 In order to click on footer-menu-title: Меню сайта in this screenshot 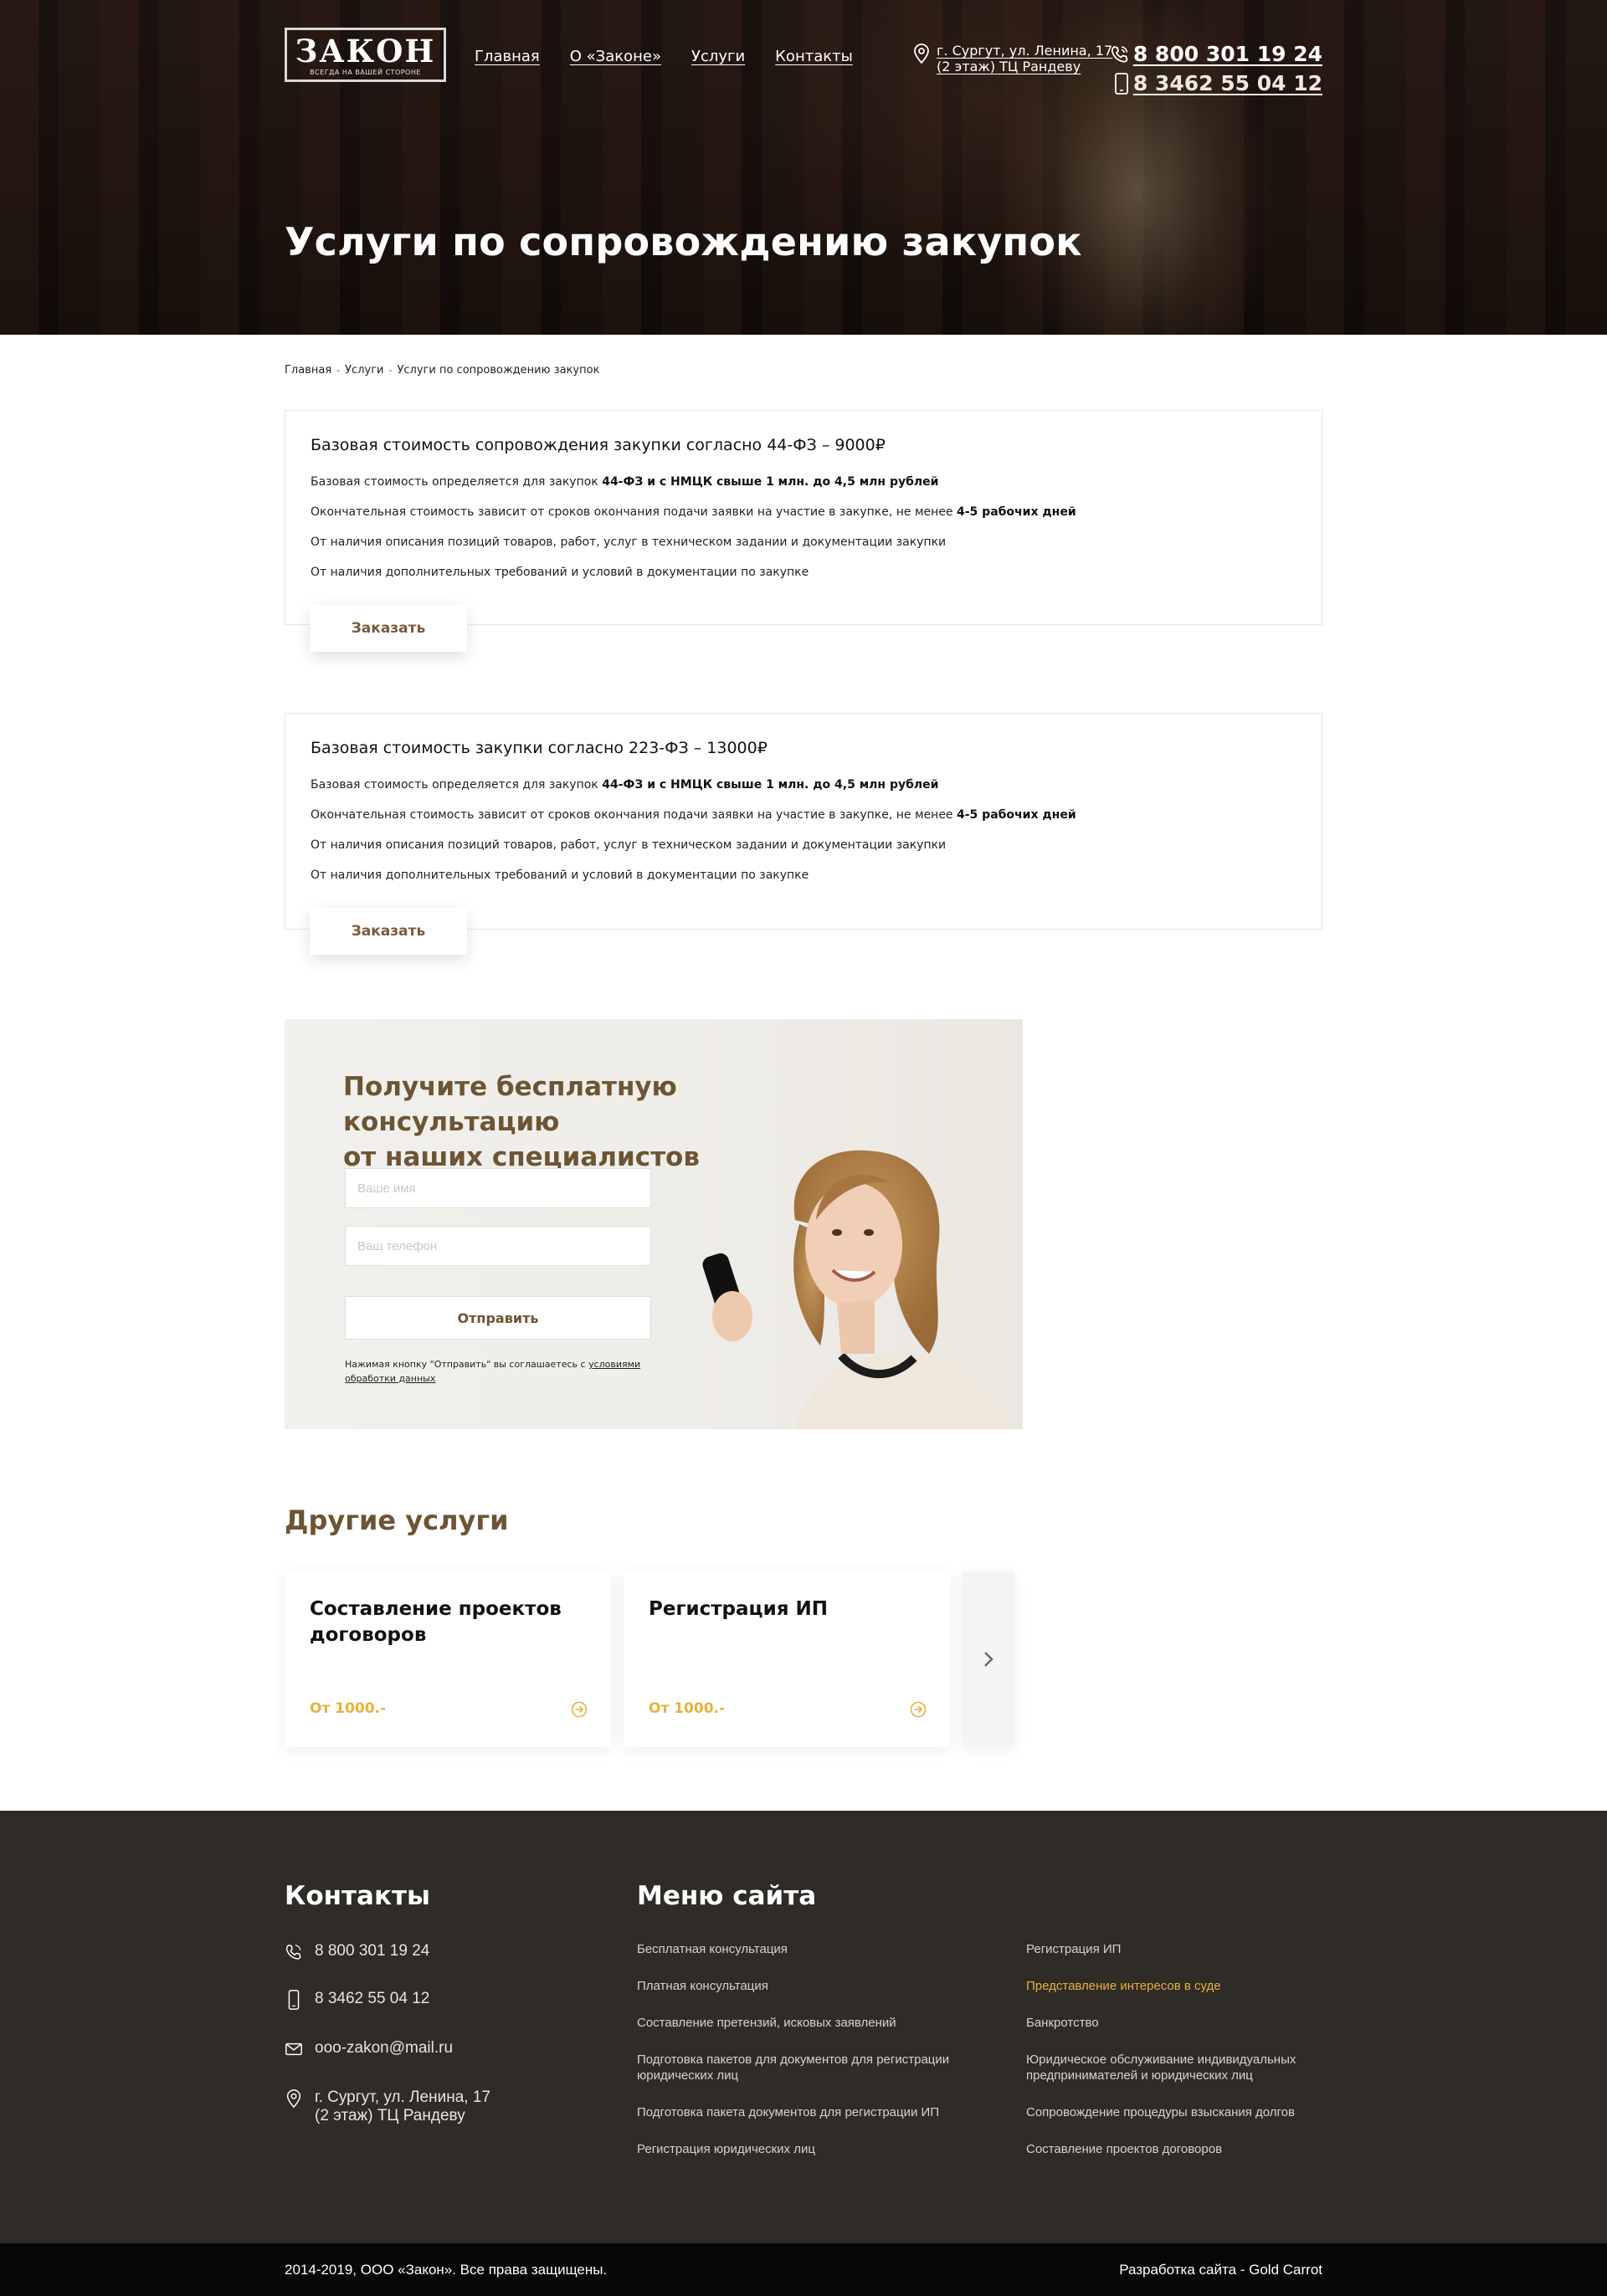, I will do `click(727, 1896)`.